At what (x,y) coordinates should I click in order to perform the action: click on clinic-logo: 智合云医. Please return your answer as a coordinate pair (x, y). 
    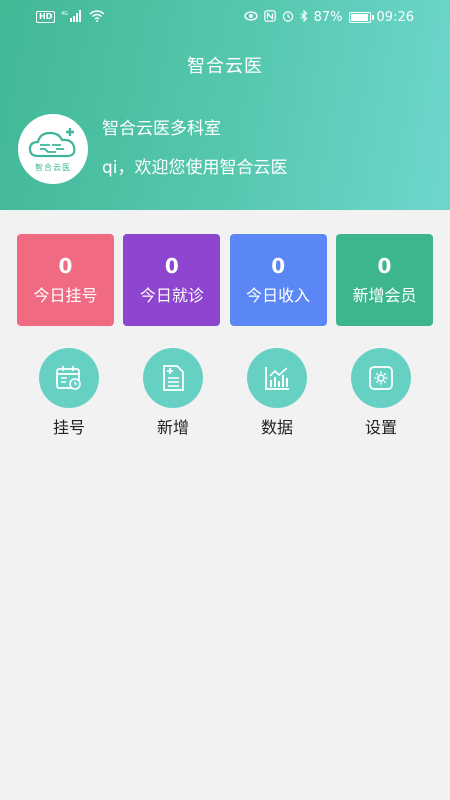
    Looking at the image, I should click on (53, 149).